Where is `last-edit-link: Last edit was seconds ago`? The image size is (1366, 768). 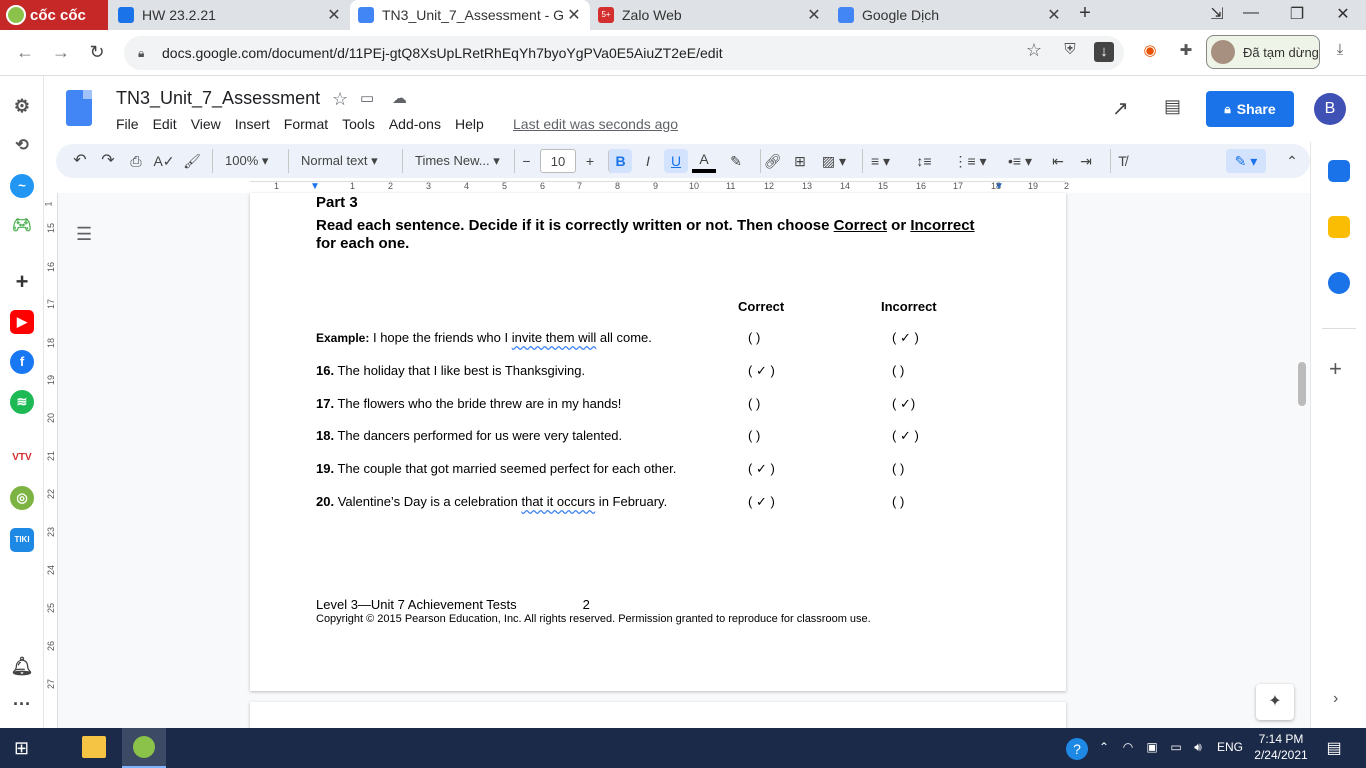
last-edit-link: Last edit was seconds ago is located at coordinates (595, 124).